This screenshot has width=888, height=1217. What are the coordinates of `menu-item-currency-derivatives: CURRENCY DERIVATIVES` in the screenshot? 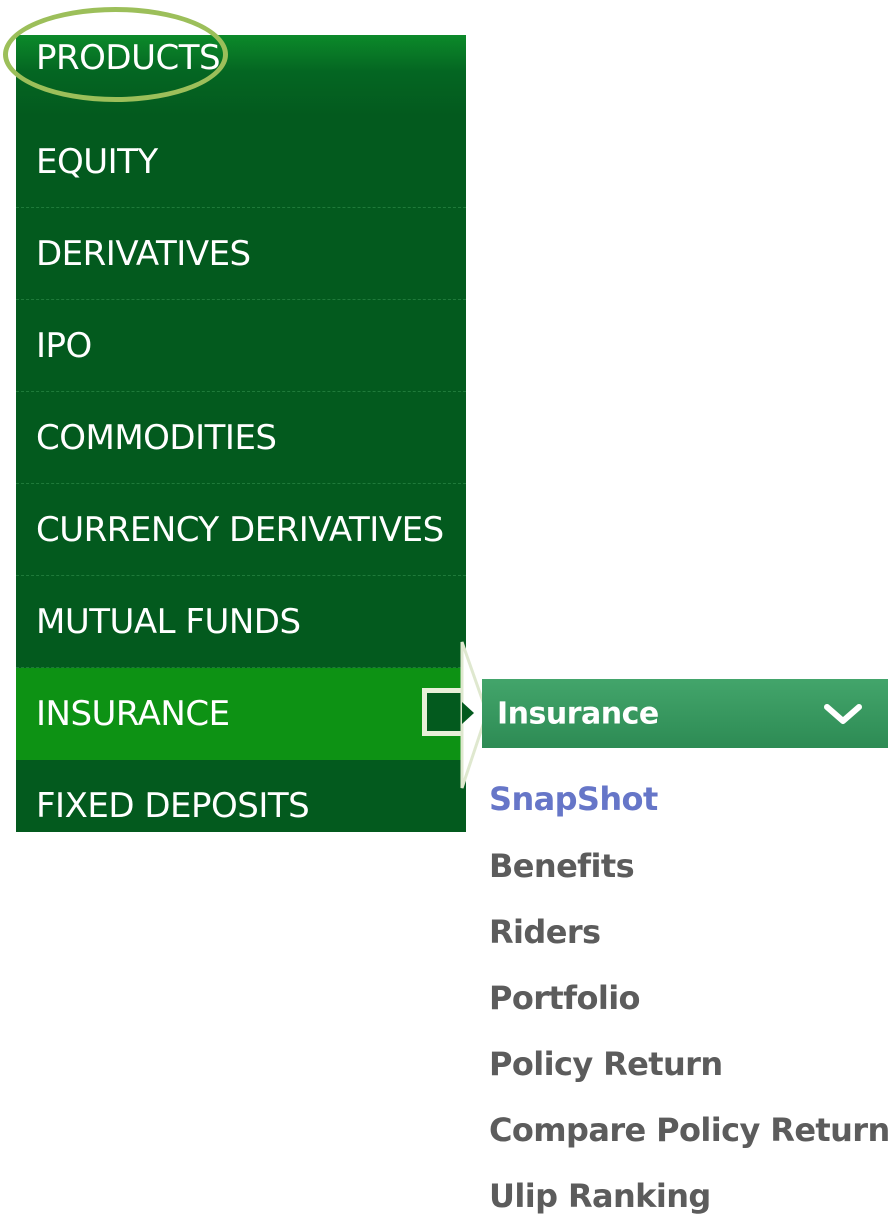 It's located at (241, 530).